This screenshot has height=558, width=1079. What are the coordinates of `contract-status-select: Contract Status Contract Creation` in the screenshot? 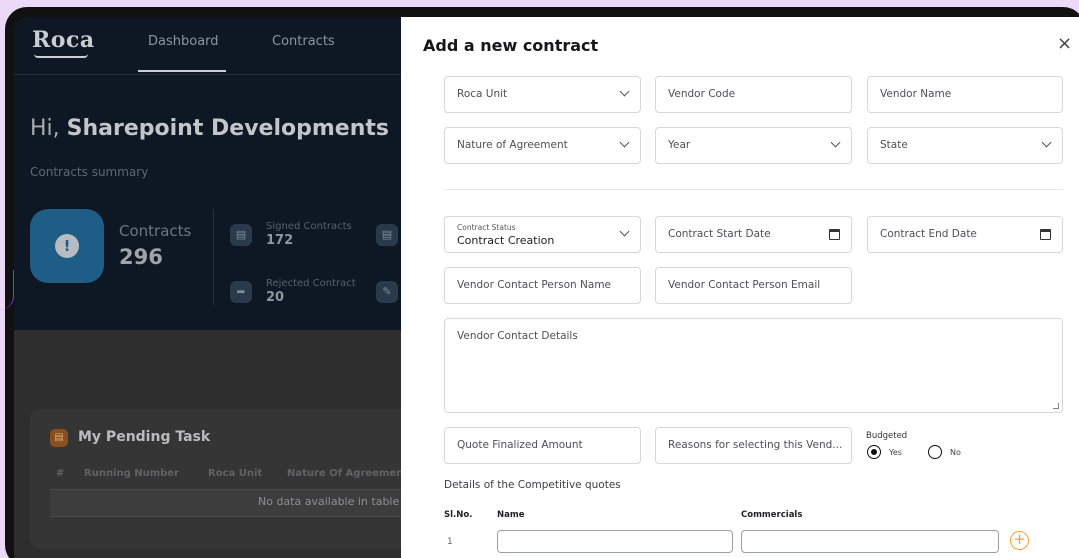 It's located at (542, 234).